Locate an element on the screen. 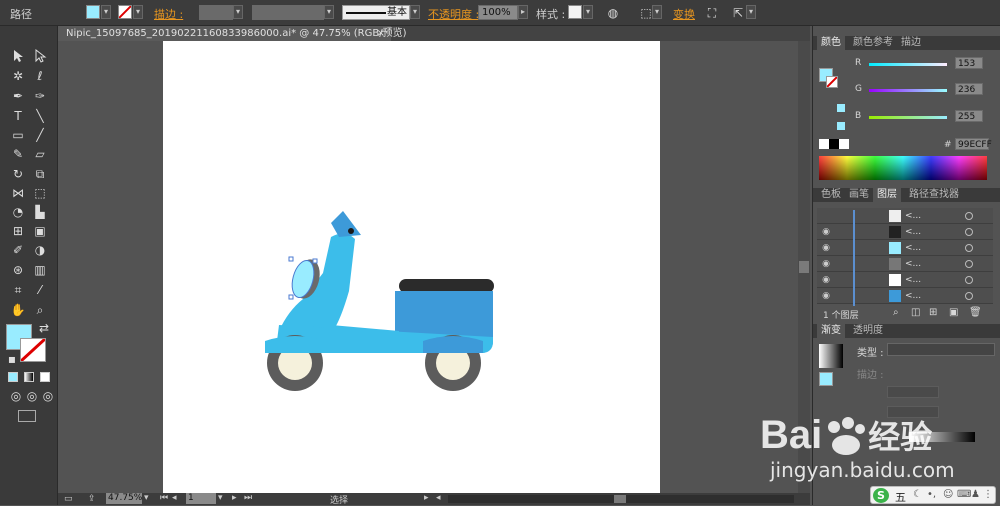 This screenshot has height=506, width=1000. hex-value: 99ECFF is located at coordinates (973, 144).